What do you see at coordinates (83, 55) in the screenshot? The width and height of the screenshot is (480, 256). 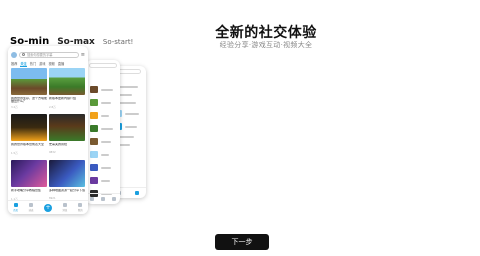 I see `menu-icon: ≡` at bounding box center [83, 55].